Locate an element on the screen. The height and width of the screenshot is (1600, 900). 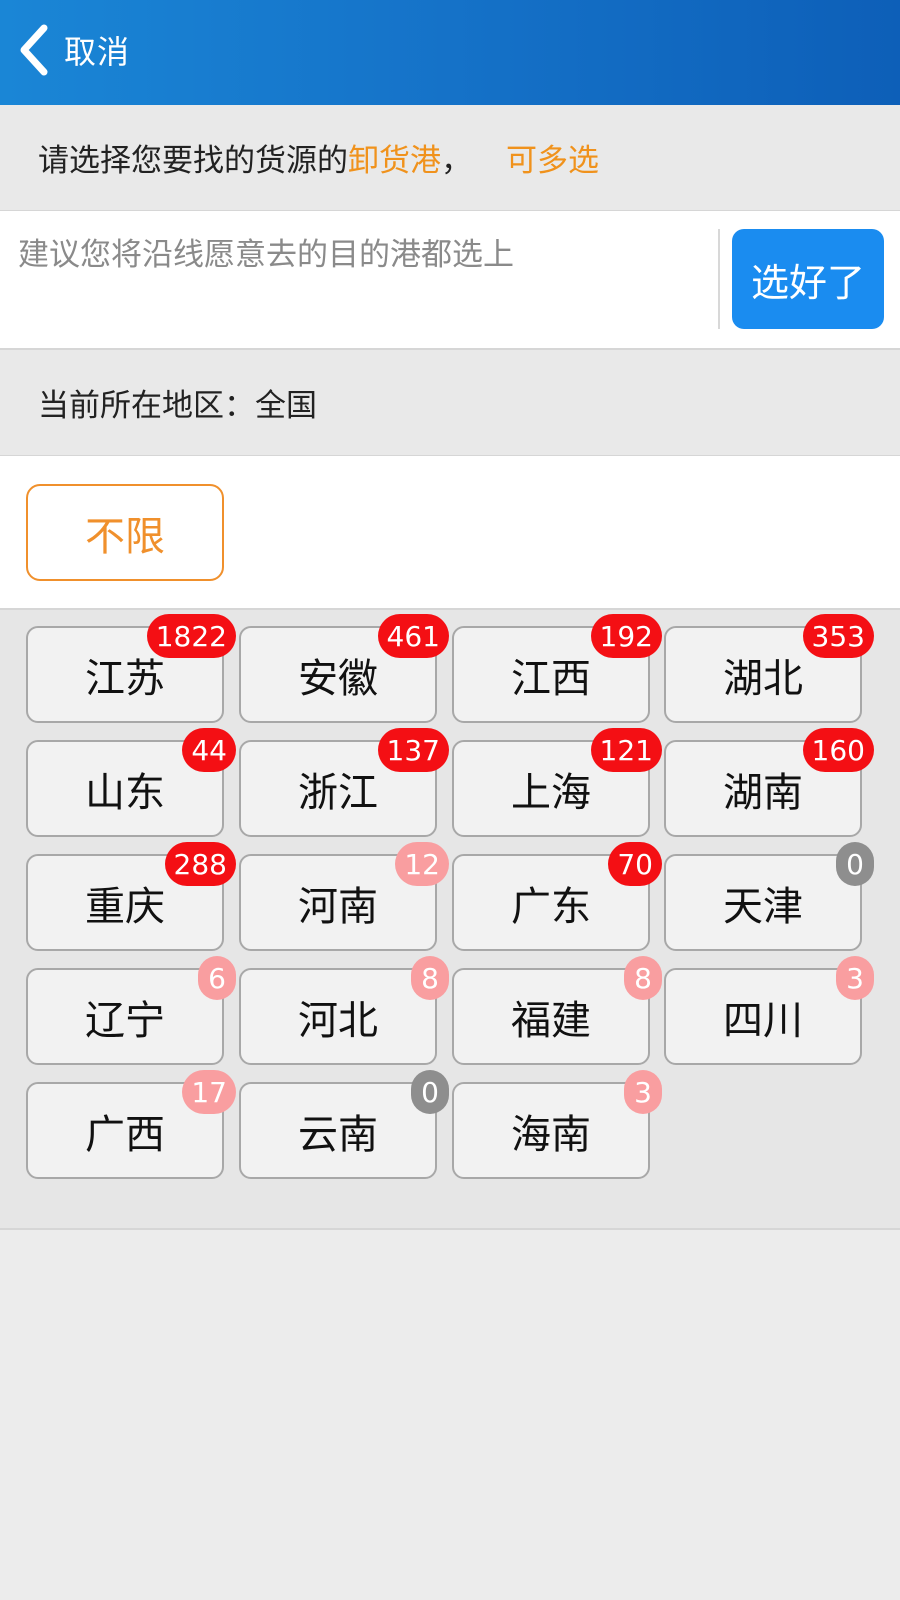
count-badge: 192 is located at coordinates (626, 636).